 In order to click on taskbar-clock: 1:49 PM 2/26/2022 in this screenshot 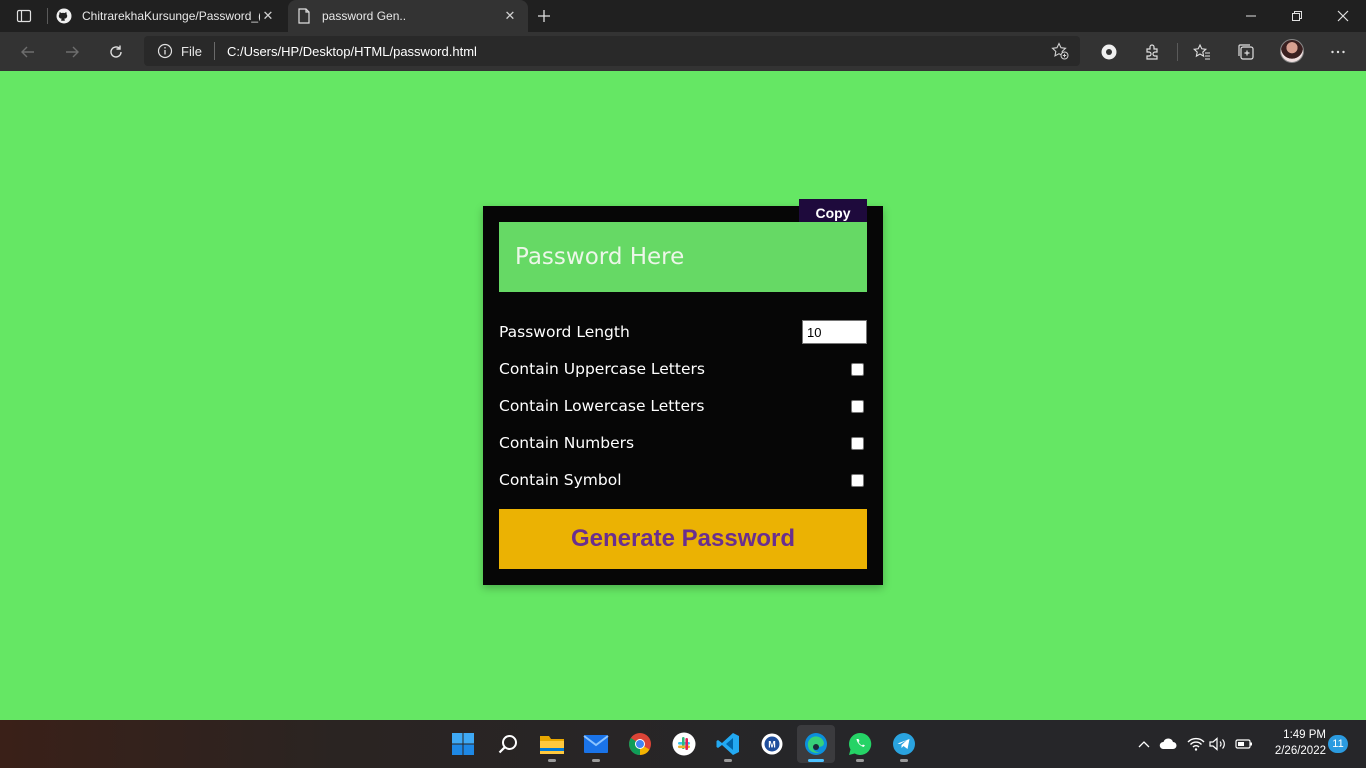, I will do `click(1294, 743)`.